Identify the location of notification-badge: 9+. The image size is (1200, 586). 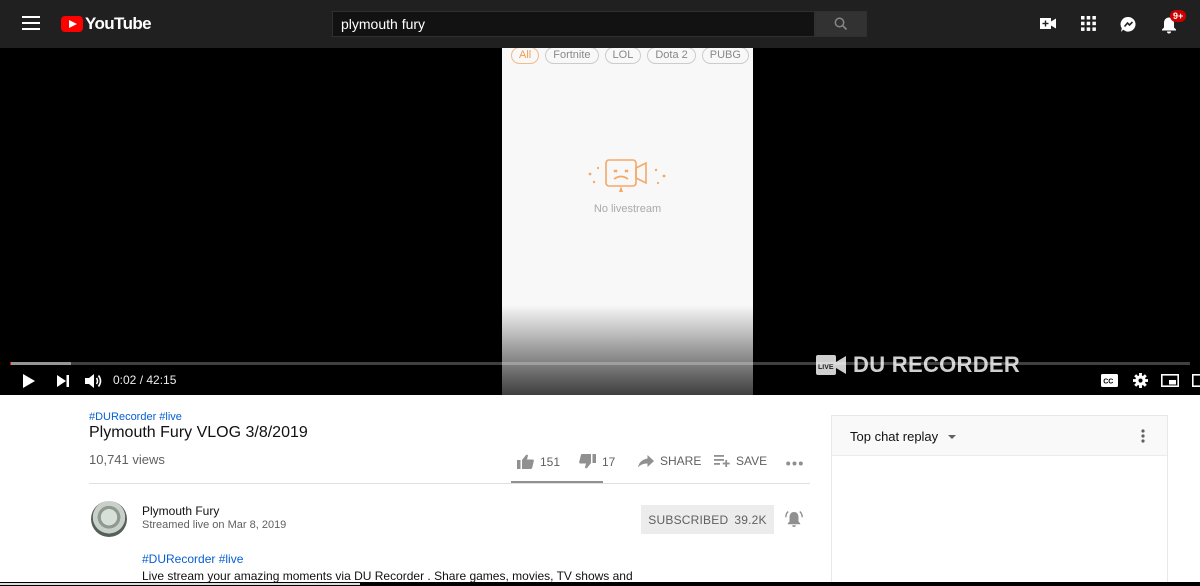
(1178, 16).